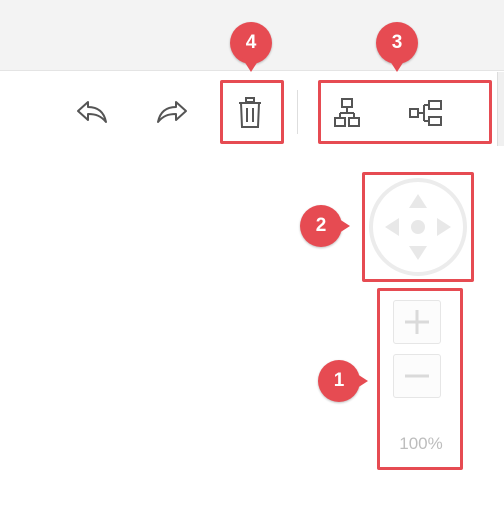  I want to click on highlight-delete, so click(252, 112).